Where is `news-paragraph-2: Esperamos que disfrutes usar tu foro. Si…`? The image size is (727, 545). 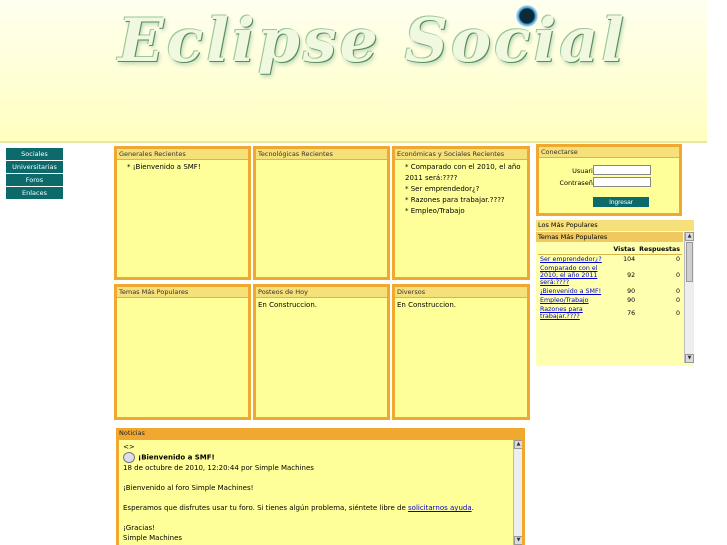
news-paragraph-2: Esperamos que disfrutes usar tu foro. Si… is located at coordinates (315, 508).